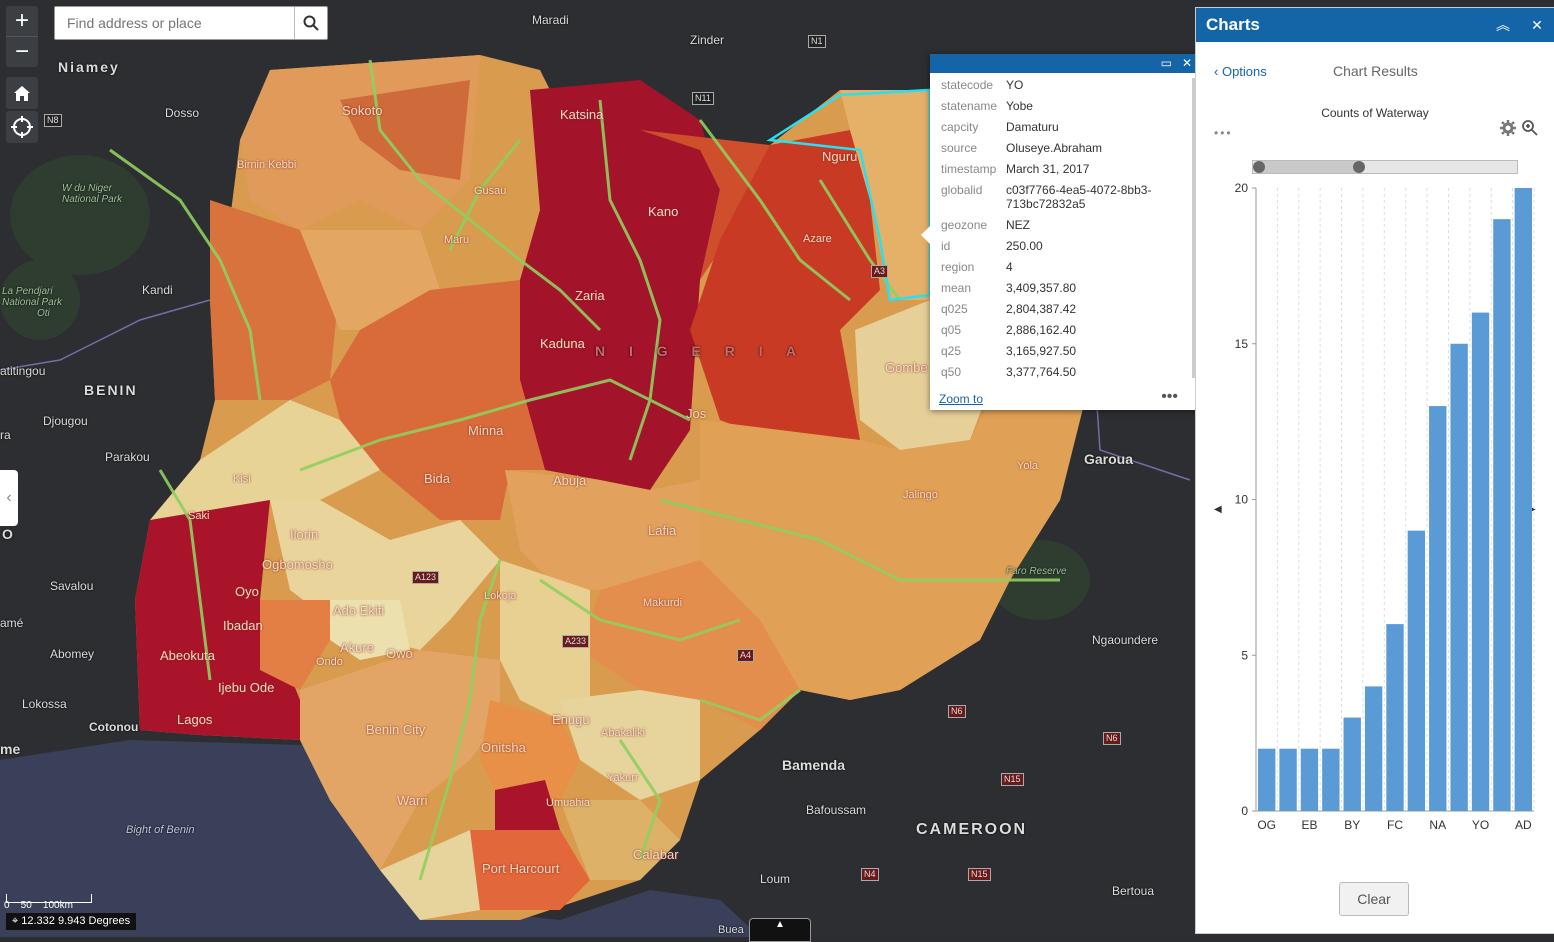 The width and height of the screenshot is (1554, 942). What do you see at coordinates (550, 20) in the screenshot?
I see `map-label: Maradi` at bounding box center [550, 20].